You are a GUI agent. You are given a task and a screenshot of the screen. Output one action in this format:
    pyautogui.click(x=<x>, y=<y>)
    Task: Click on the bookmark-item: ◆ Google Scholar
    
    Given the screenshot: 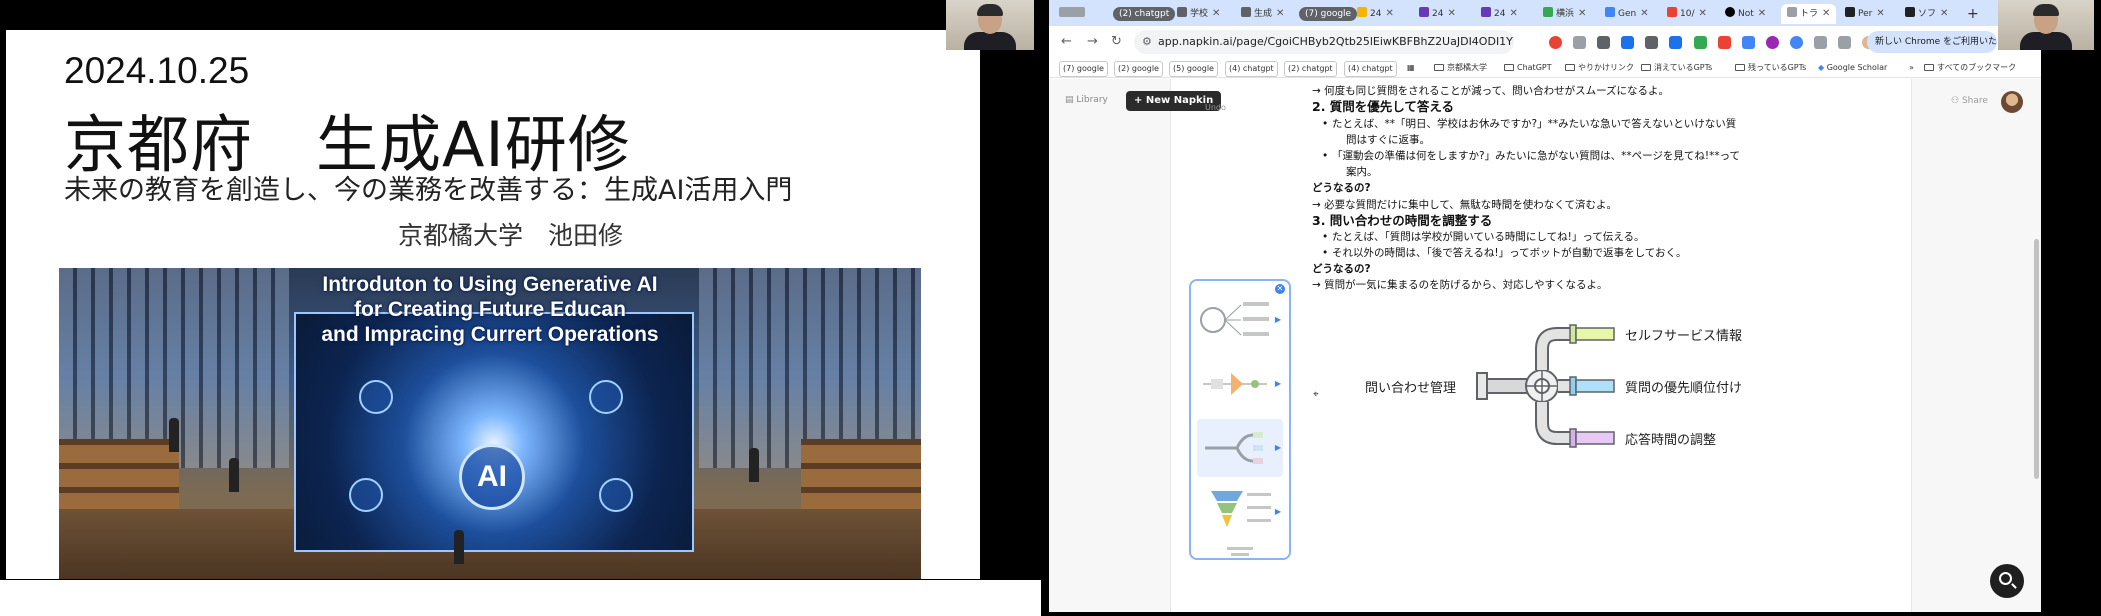 What is the action you would take?
    pyautogui.click(x=1852, y=68)
    